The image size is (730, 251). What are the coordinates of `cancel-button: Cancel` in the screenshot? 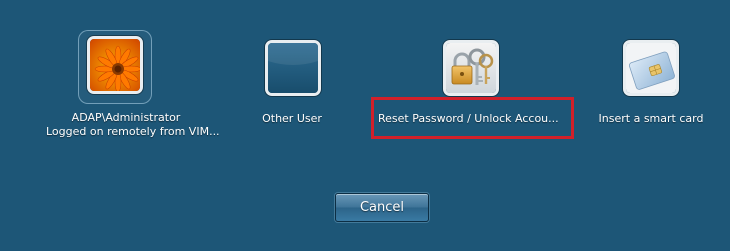 It's located at (382, 207).